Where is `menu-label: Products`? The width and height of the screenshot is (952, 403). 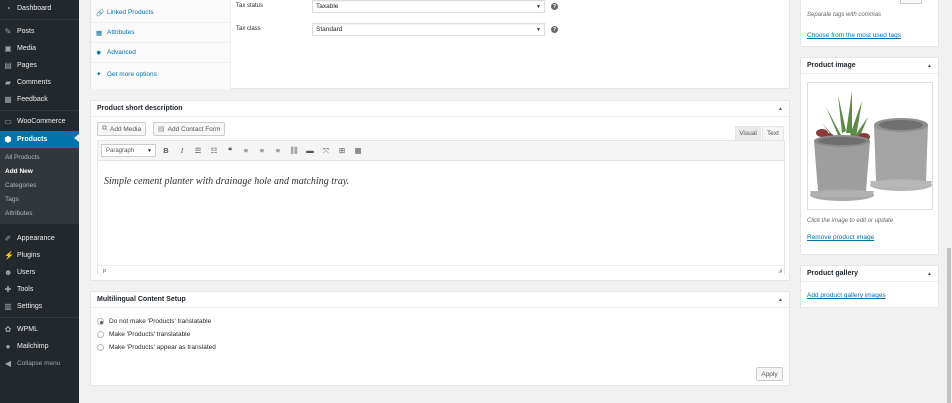
menu-label: Products is located at coordinates (32, 139).